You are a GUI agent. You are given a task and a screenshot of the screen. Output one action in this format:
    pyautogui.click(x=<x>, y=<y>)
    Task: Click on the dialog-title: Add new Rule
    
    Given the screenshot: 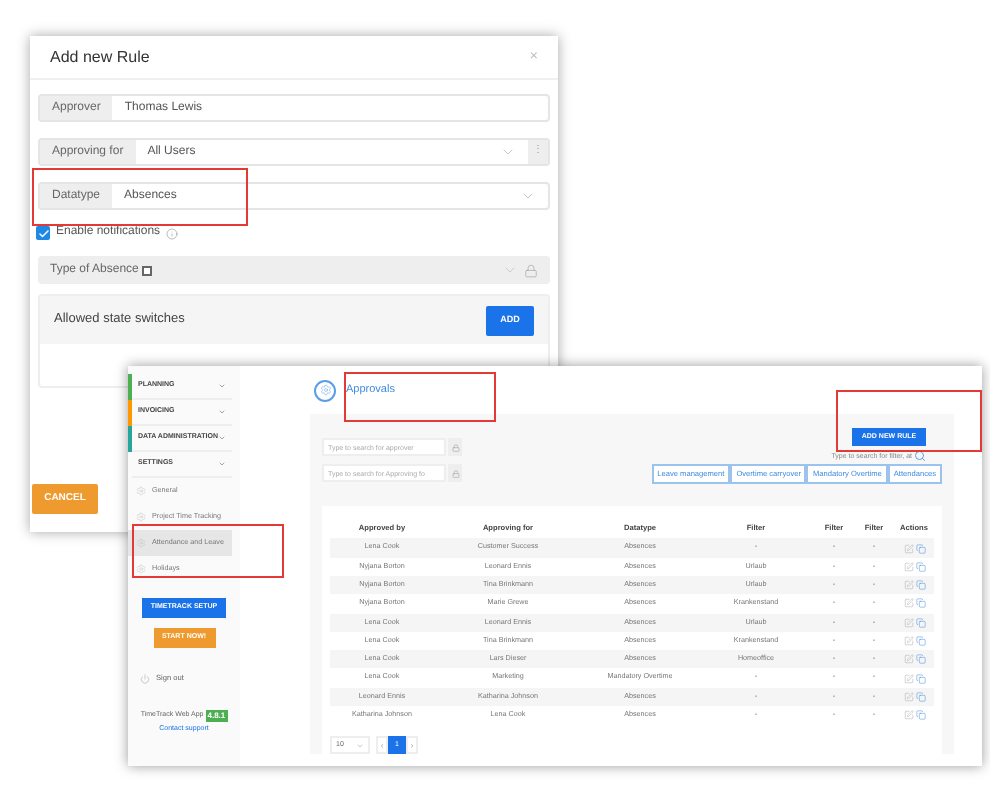 What is the action you would take?
    pyautogui.click(x=100, y=57)
    